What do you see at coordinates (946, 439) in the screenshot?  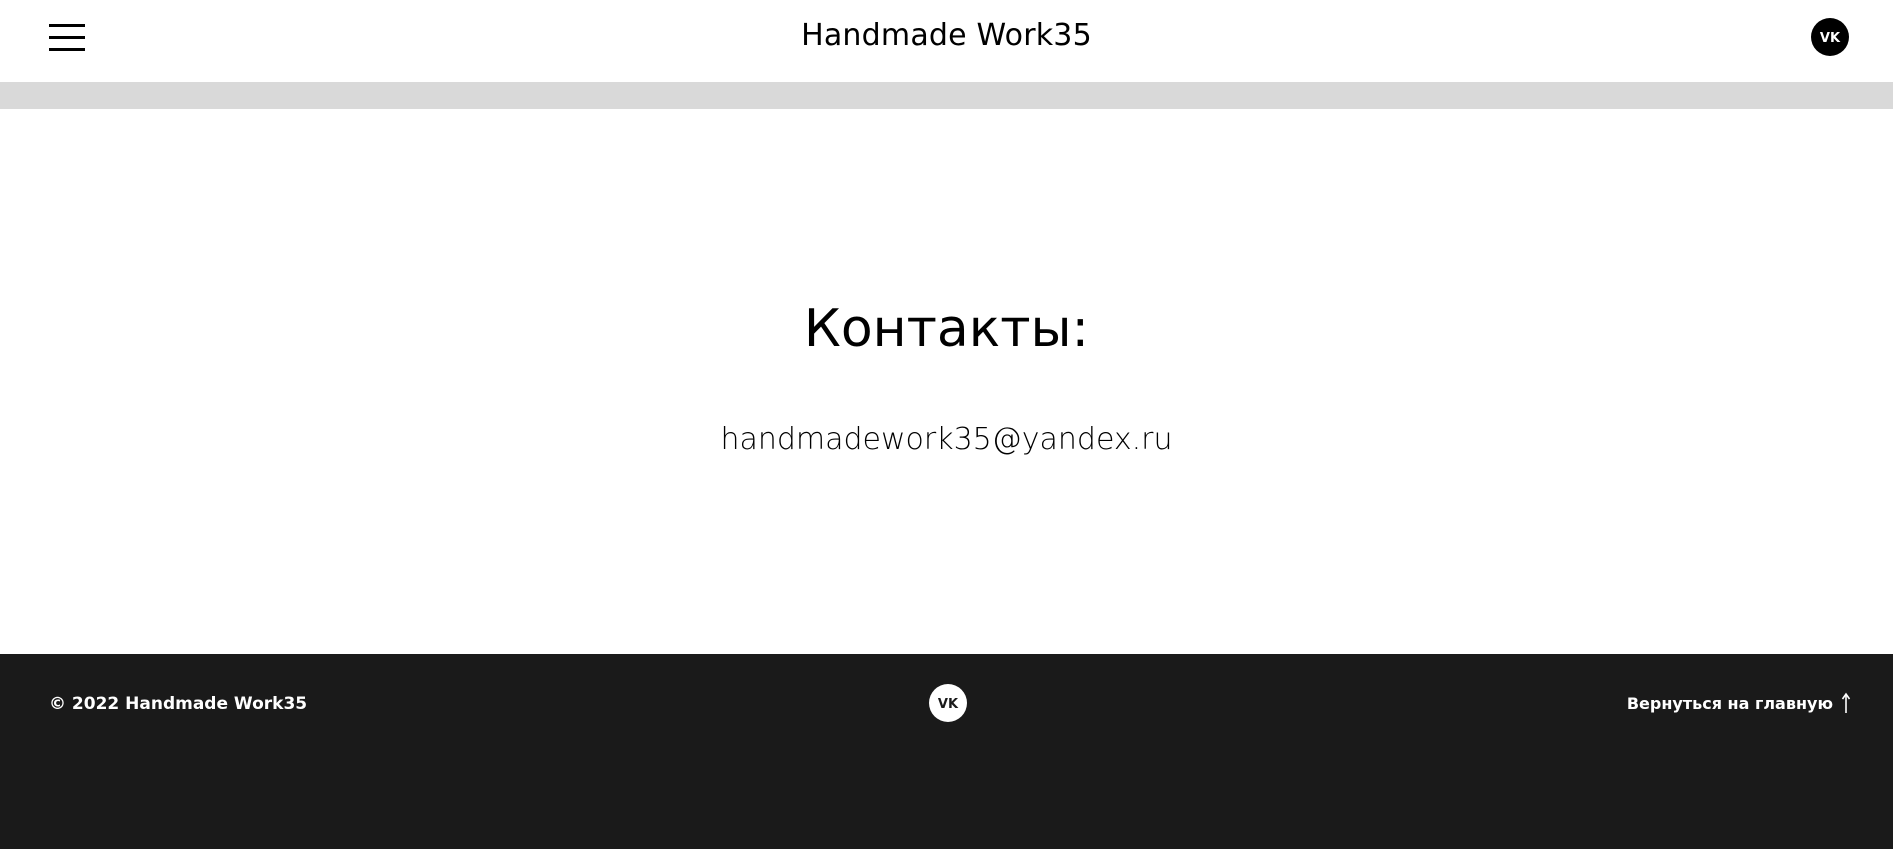 I see `contact-email-link: handmadework35@yandex.ru` at bounding box center [946, 439].